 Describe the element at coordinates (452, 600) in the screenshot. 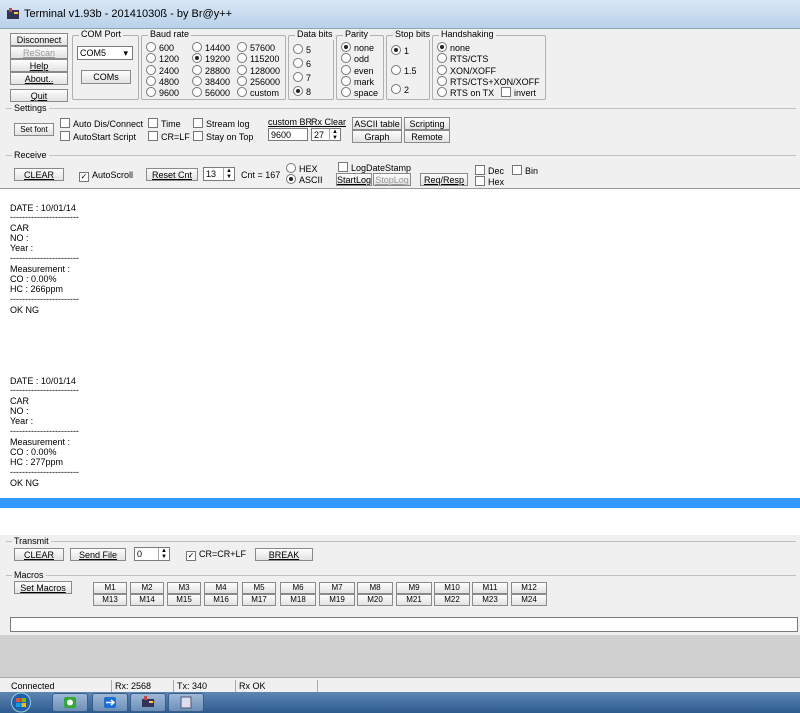

I see `macro-button-m22: M22` at that location.